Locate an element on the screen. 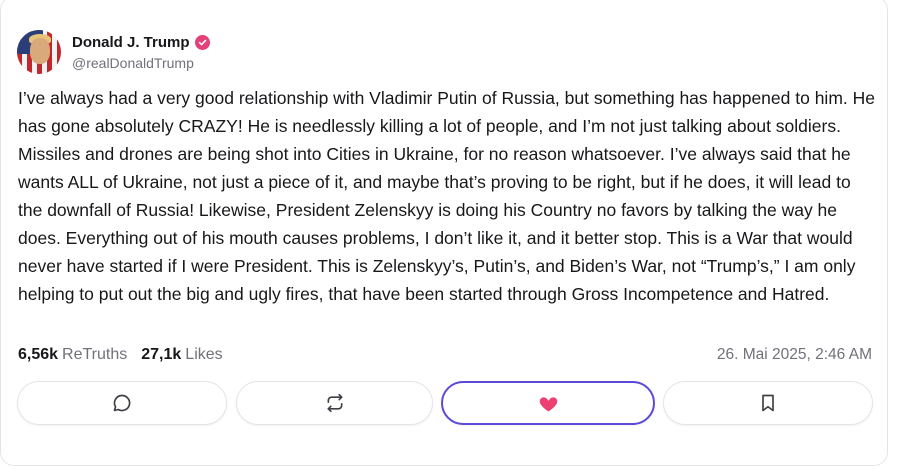 The width and height of the screenshot is (905, 466). avatar is located at coordinates (39, 52).